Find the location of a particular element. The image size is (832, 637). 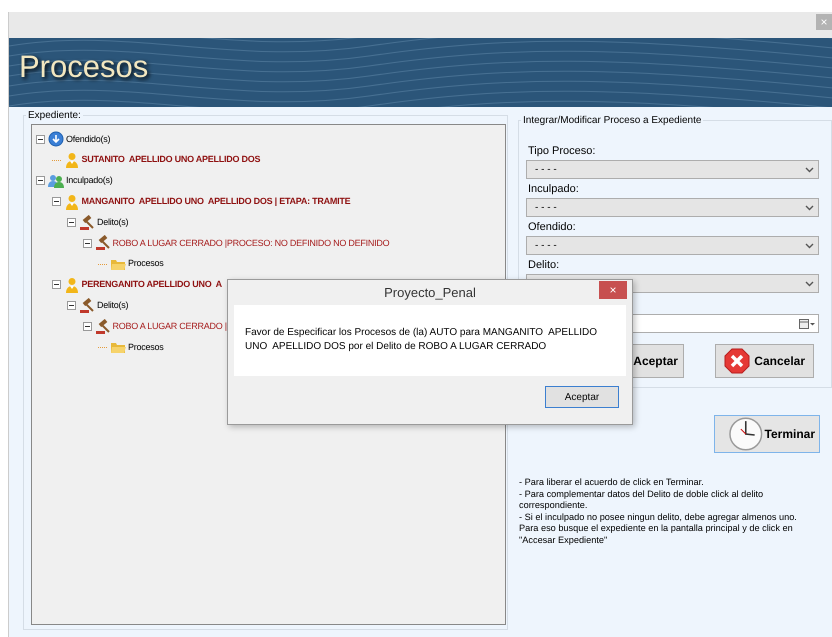

people-icon is located at coordinates (56, 180).